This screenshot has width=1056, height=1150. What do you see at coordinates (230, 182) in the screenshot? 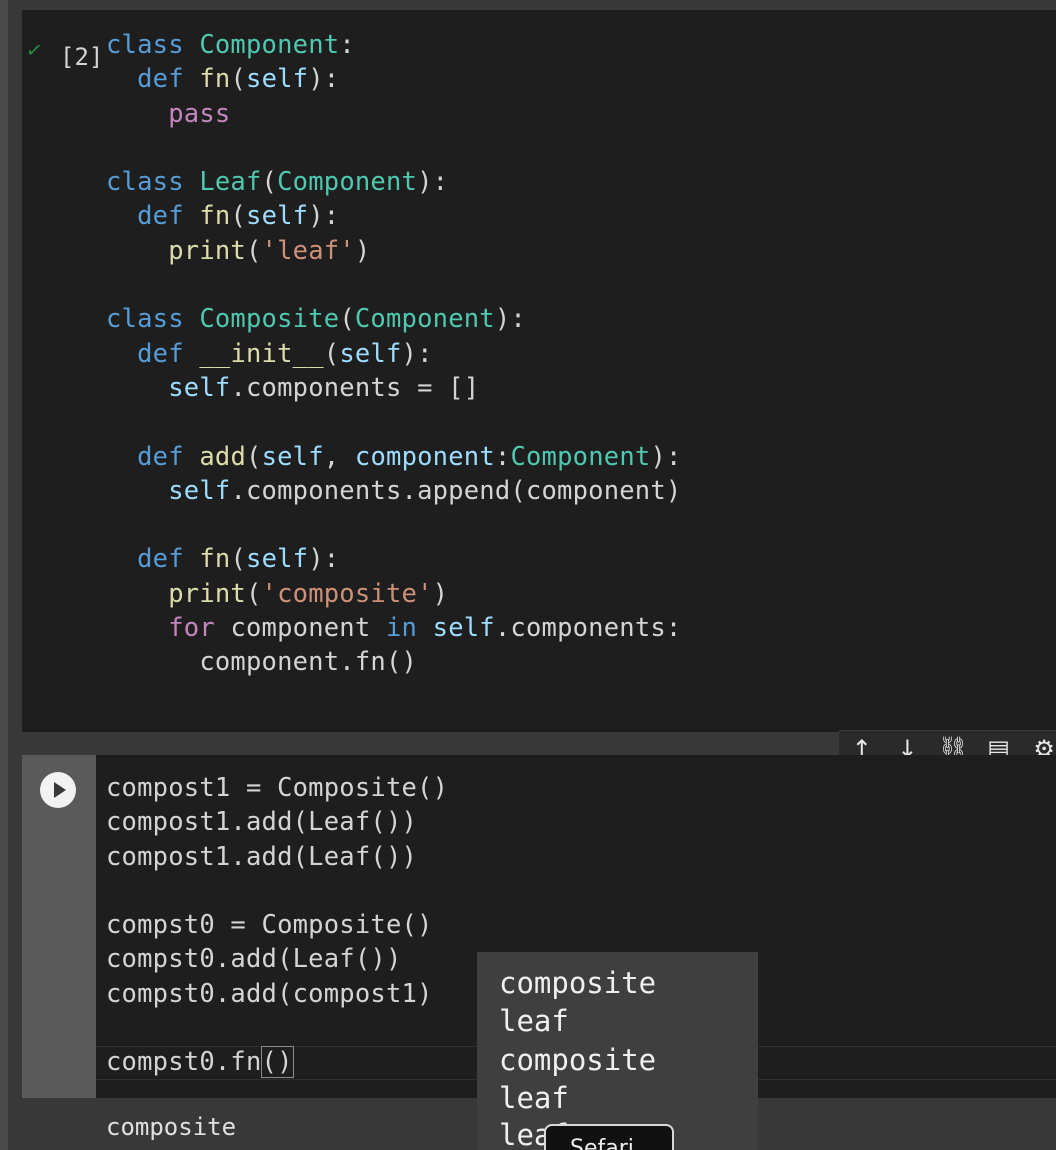
I see `class-name: Leaf` at bounding box center [230, 182].